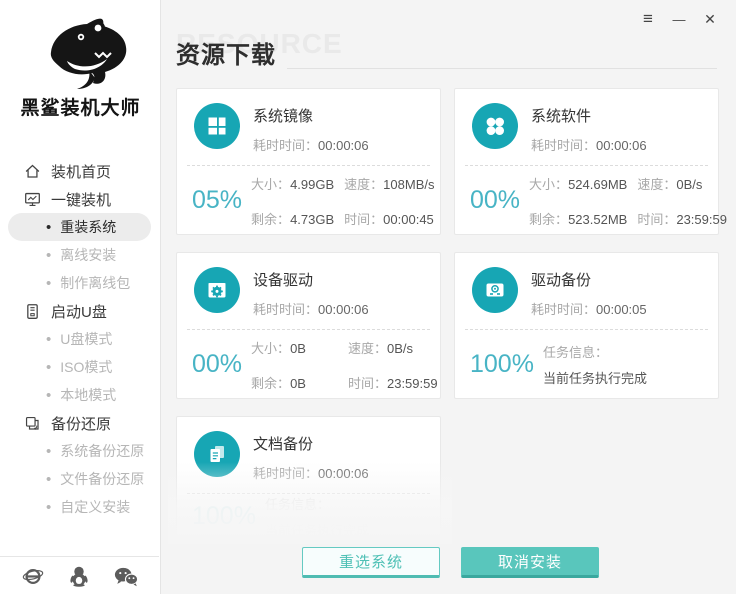  I want to click on minimize-icon: —, so click(679, 19).